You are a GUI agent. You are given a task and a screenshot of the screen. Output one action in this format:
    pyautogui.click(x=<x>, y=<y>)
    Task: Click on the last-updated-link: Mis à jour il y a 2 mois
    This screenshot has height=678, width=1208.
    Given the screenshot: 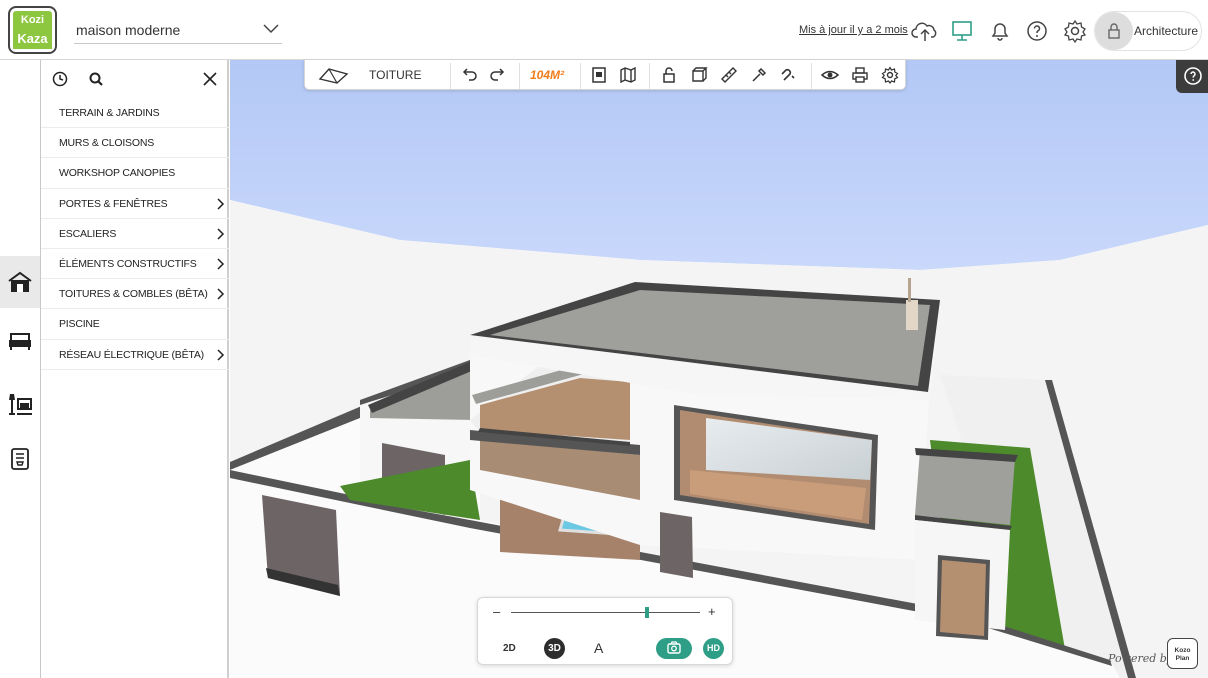 What is the action you would take?
    pyautogui.click(x=853, y=30)
    